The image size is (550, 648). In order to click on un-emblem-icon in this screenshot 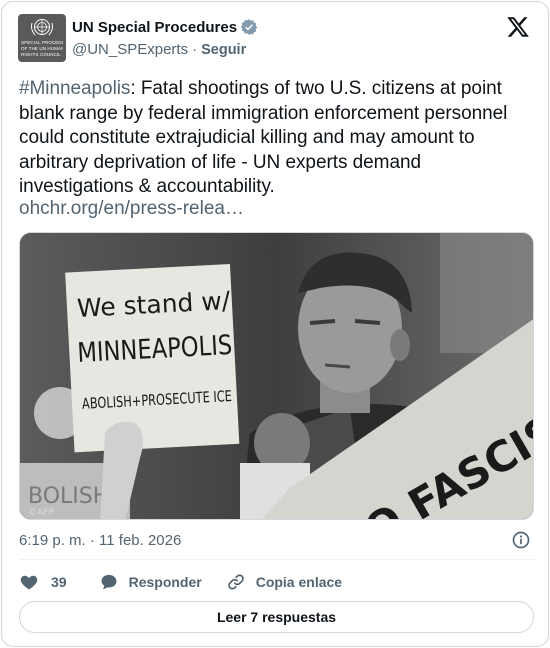, I will do `click(42, 27)`.